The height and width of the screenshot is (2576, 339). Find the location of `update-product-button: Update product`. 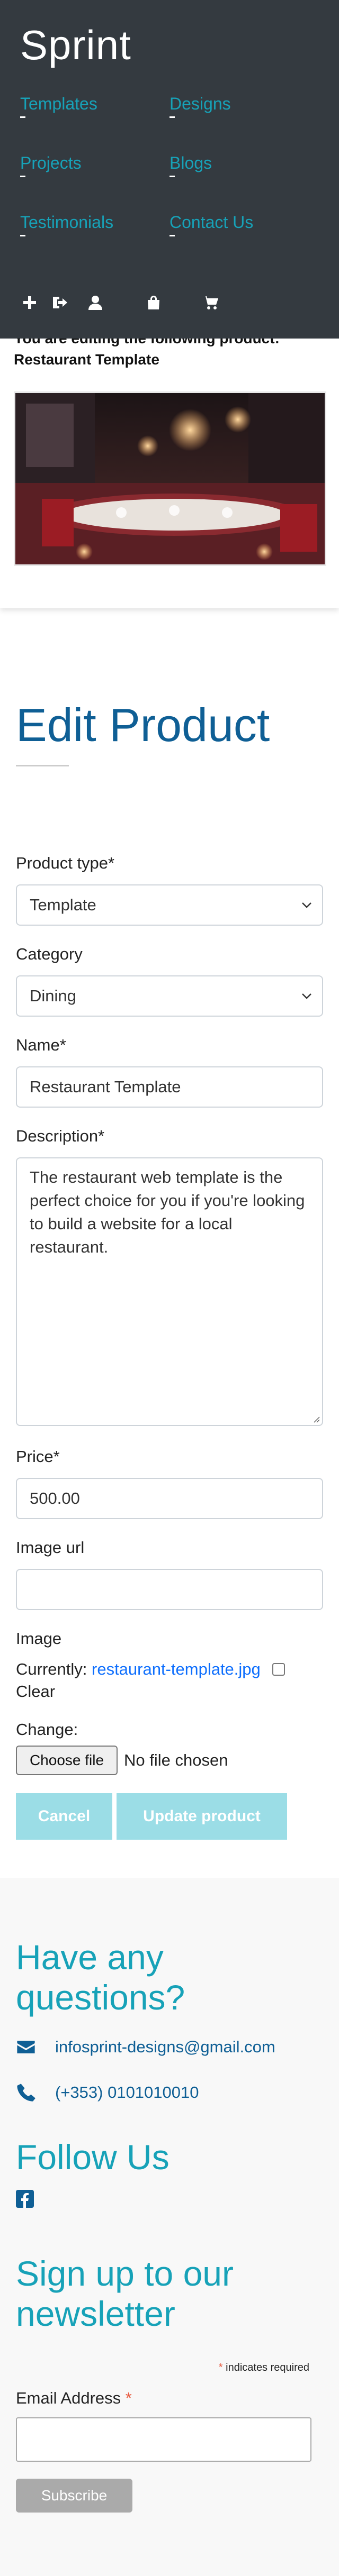

update-product-button: Update product is located at coordinates (202, 1816).